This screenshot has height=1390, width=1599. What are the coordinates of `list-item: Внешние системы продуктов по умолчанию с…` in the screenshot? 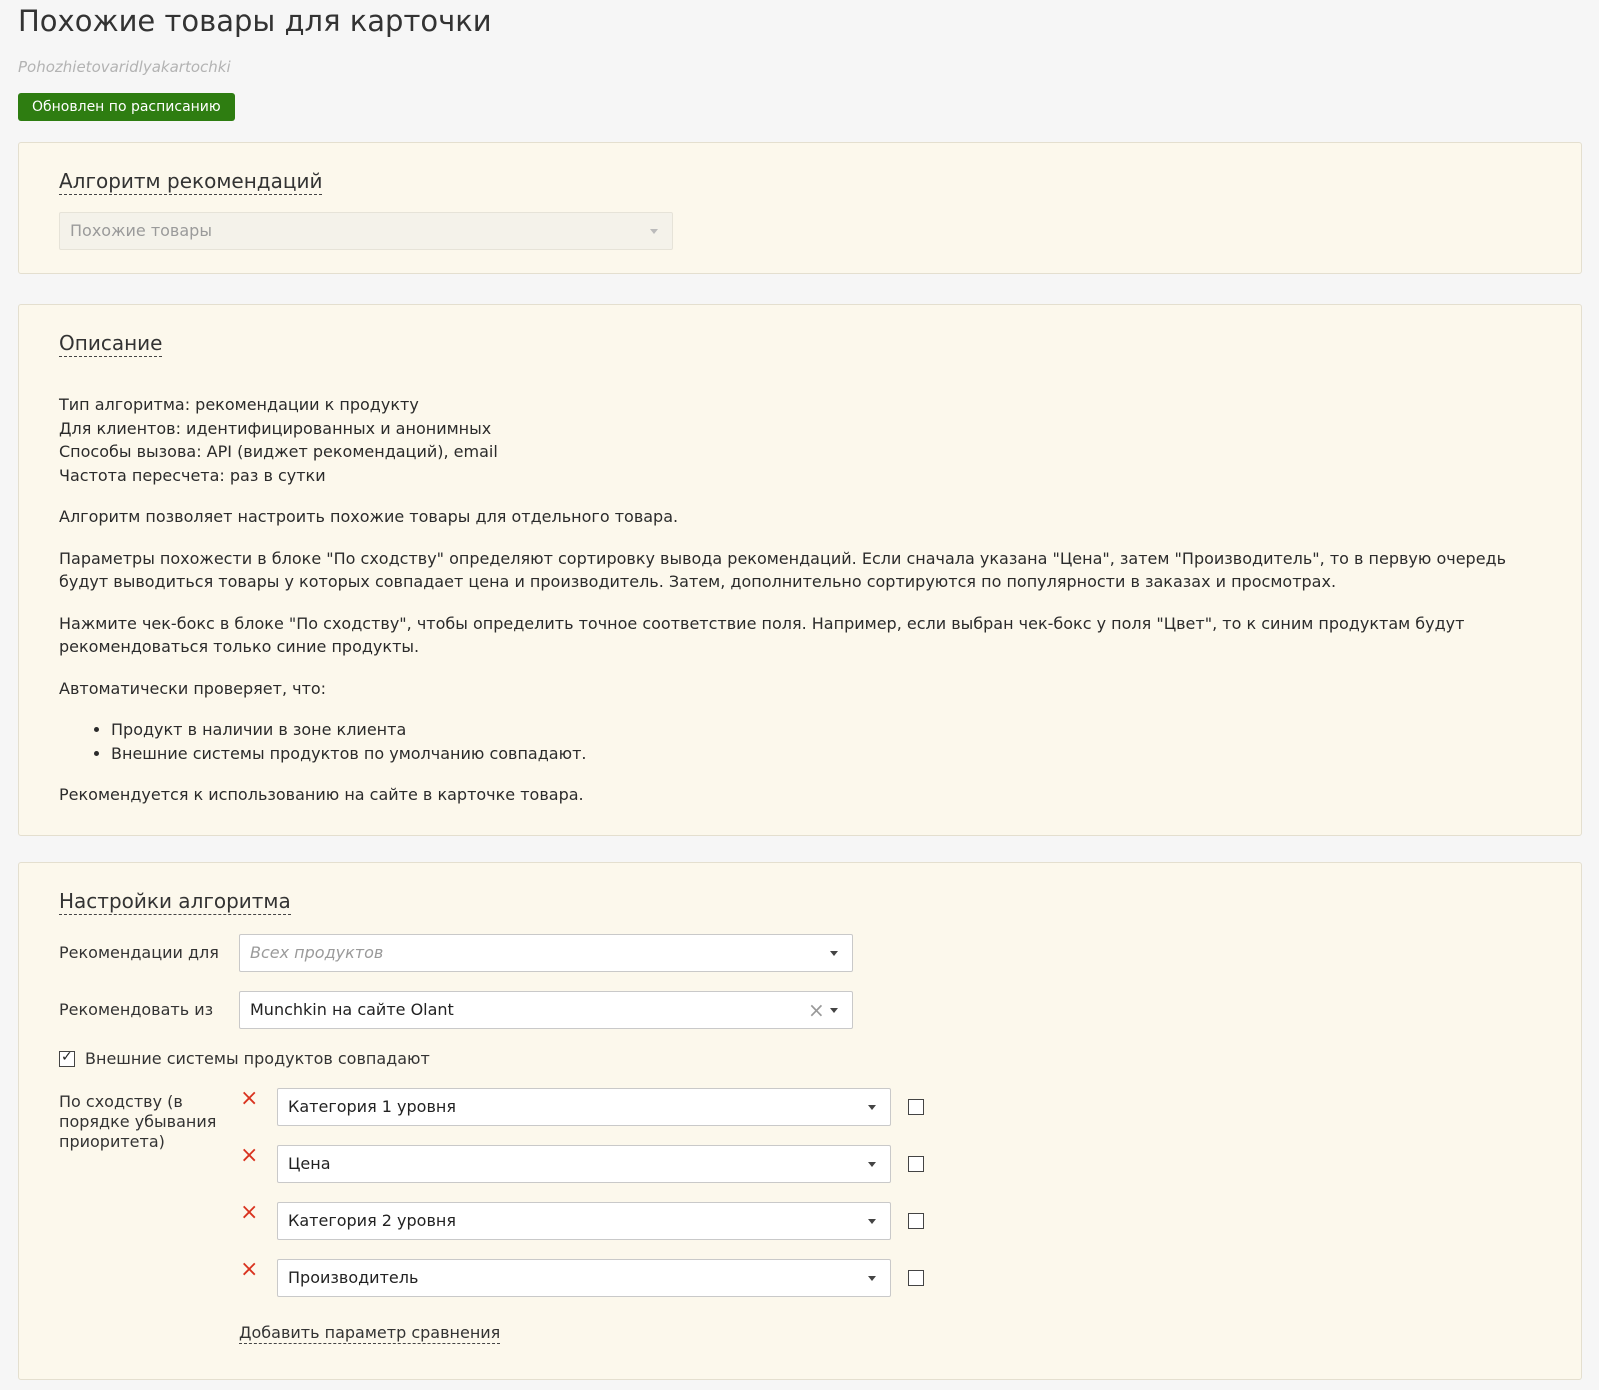 It's located at (825, 754).